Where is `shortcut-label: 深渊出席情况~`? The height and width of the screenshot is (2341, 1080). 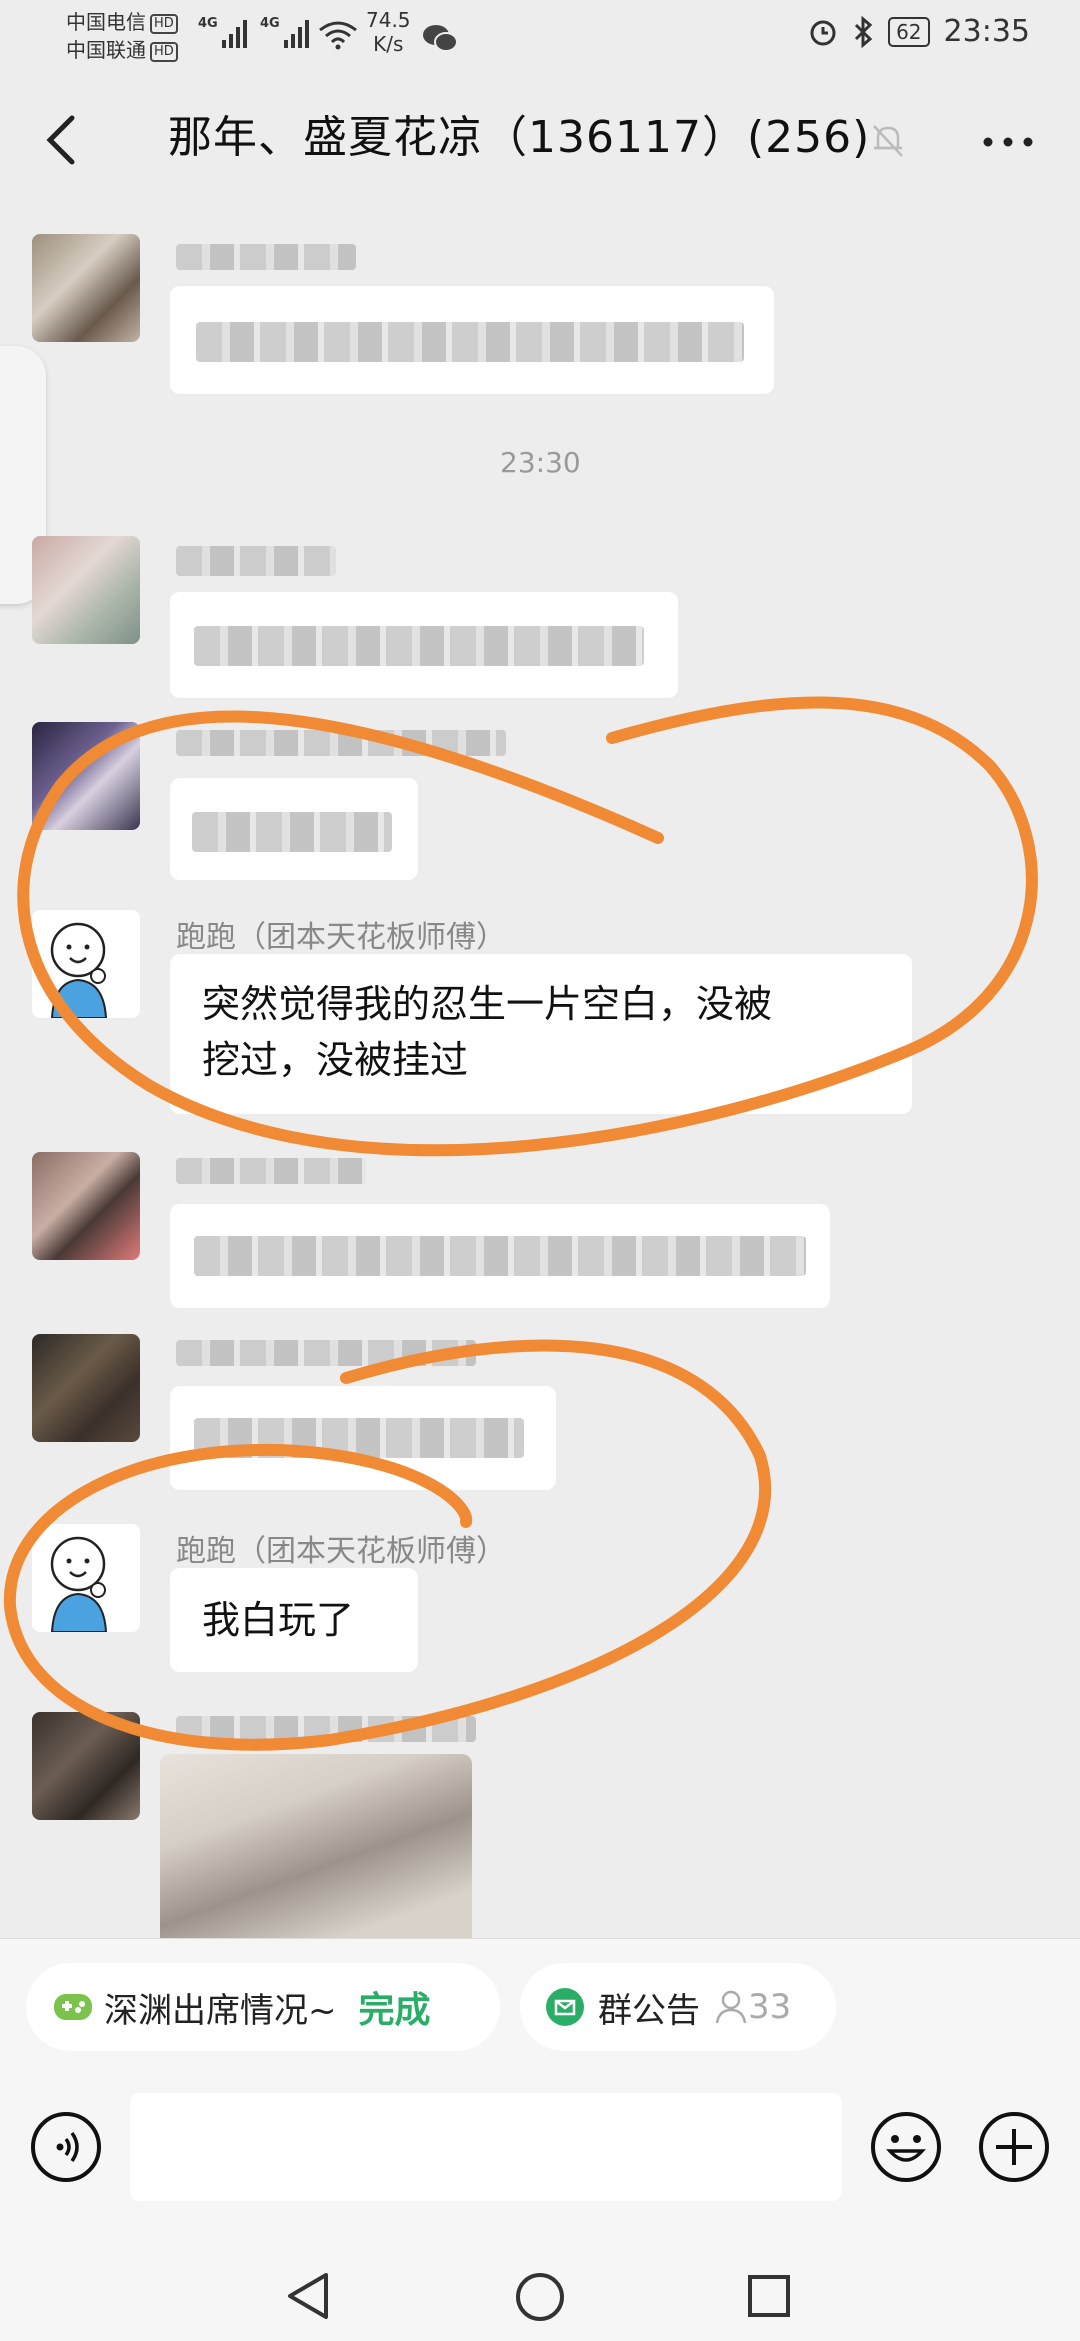 shortcut-label: 深渊出席情况~ is located at coordinates (220, 2010).